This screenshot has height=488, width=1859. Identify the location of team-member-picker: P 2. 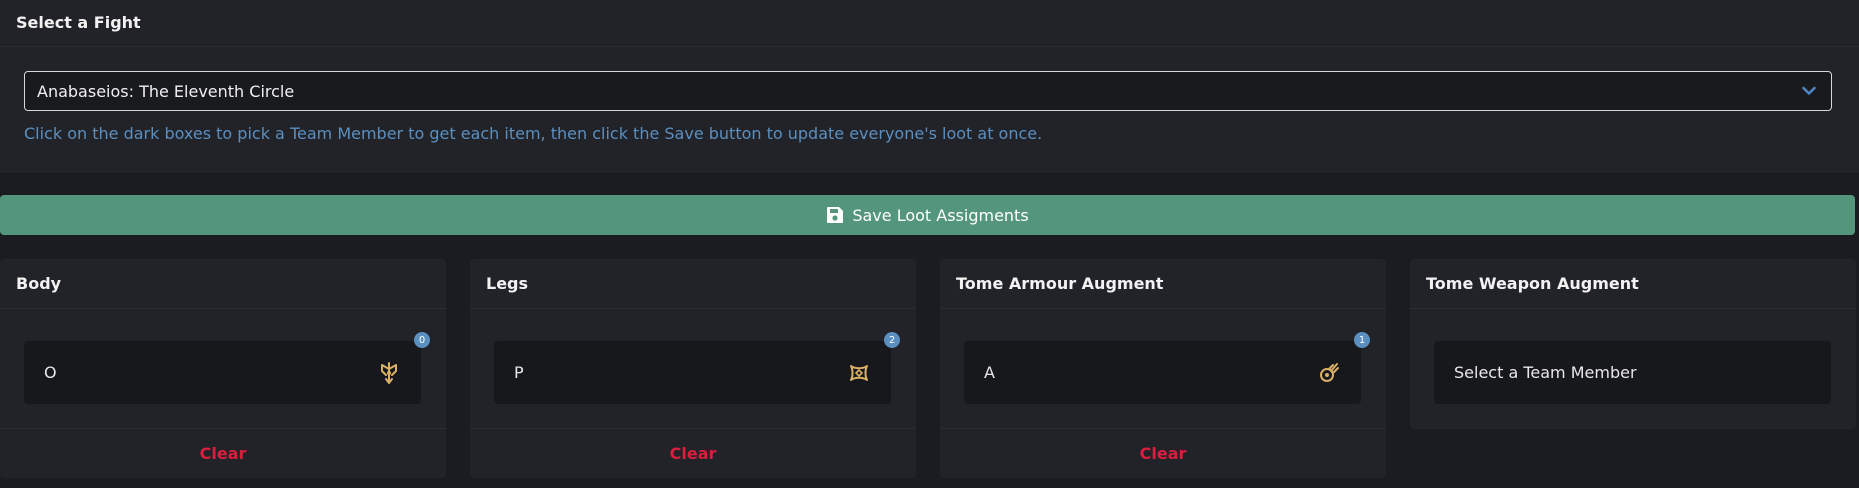
(697, 368).